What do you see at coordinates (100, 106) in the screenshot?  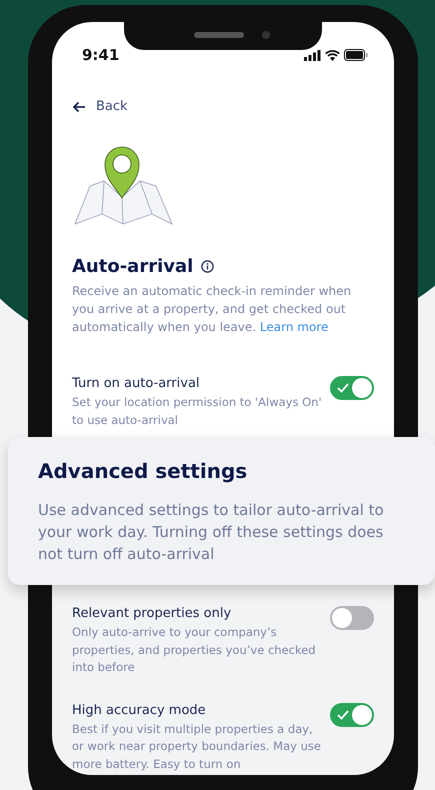 I see `back-button: Back` at bounding box center [100, 106].